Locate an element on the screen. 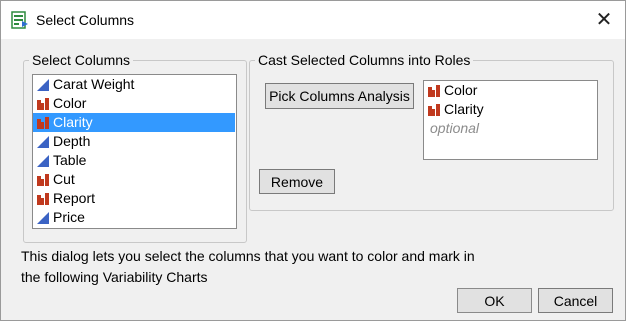  role-item-color: Color is located at coordinates (510, 90).